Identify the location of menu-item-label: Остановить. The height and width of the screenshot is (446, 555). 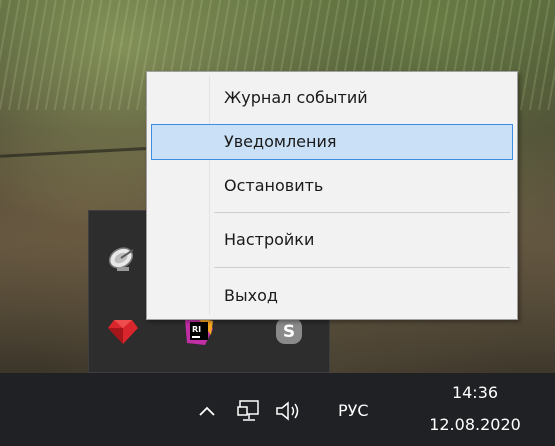
(274, 185).